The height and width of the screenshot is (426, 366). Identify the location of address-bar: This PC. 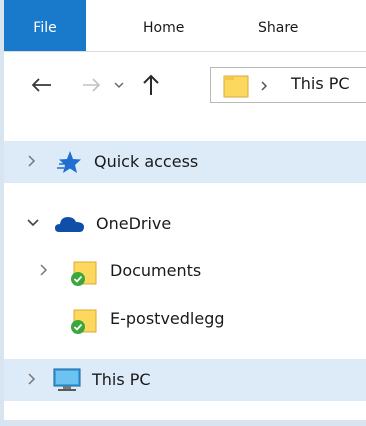
(288, 85).